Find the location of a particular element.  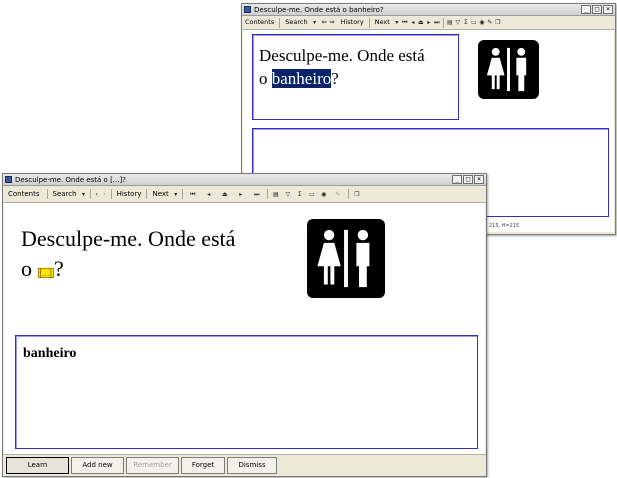

back-window-titlebar: Desculpe-me. Onde está o banheiro? _ □ × is located at coordinates (428, 10).